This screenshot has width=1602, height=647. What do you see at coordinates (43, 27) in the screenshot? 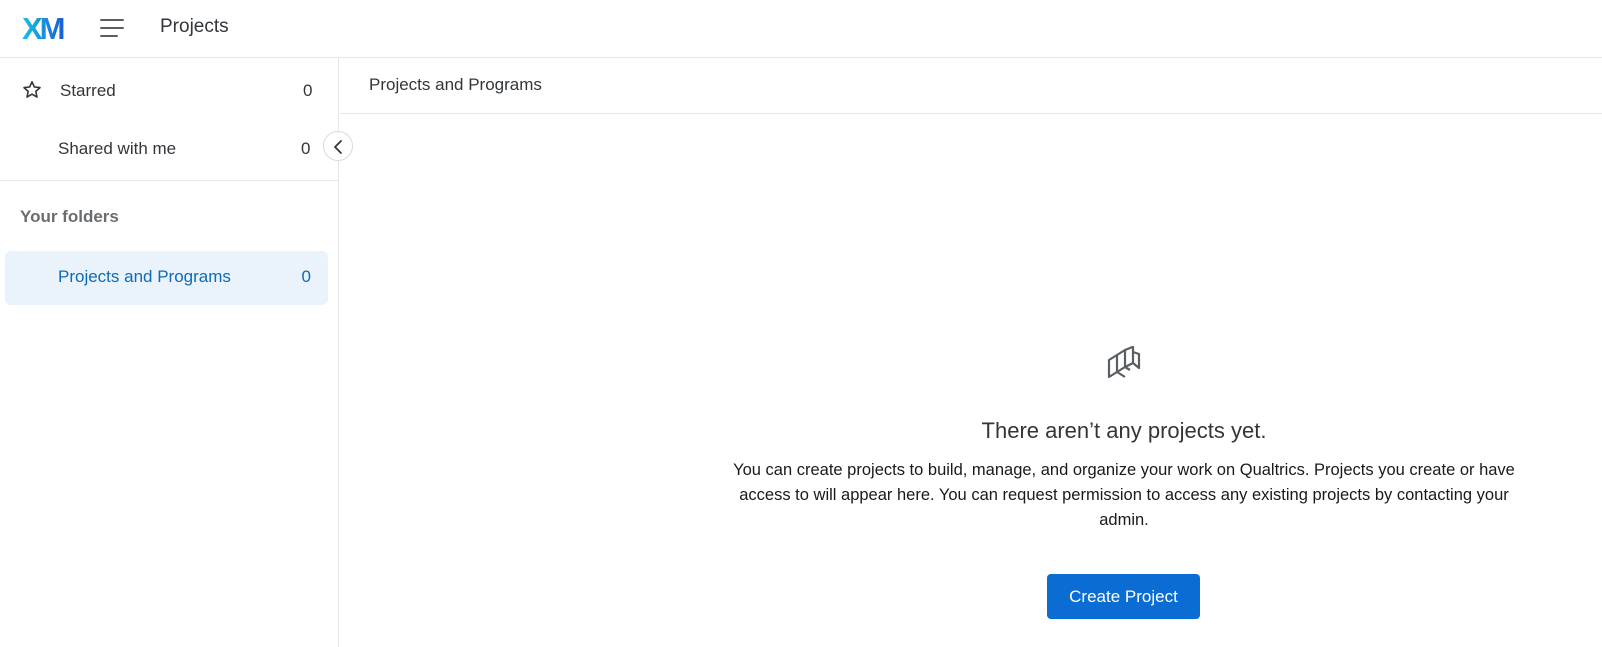
I see `logo-text: XM` at bounding box center [43, 27].